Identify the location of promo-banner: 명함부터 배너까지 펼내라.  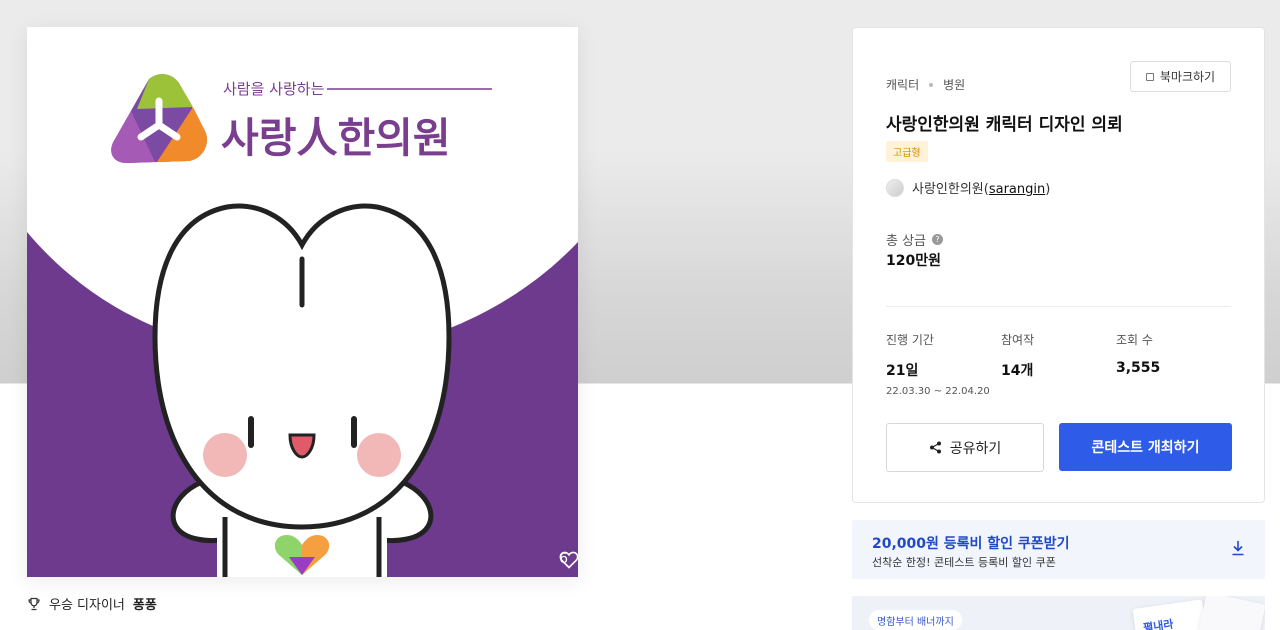
(1058, 613).